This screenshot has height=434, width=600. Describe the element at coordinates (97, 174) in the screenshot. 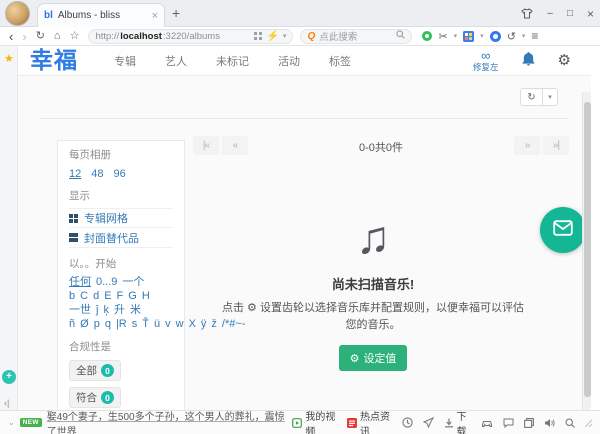

I see `per-page-option: 48` at that location.